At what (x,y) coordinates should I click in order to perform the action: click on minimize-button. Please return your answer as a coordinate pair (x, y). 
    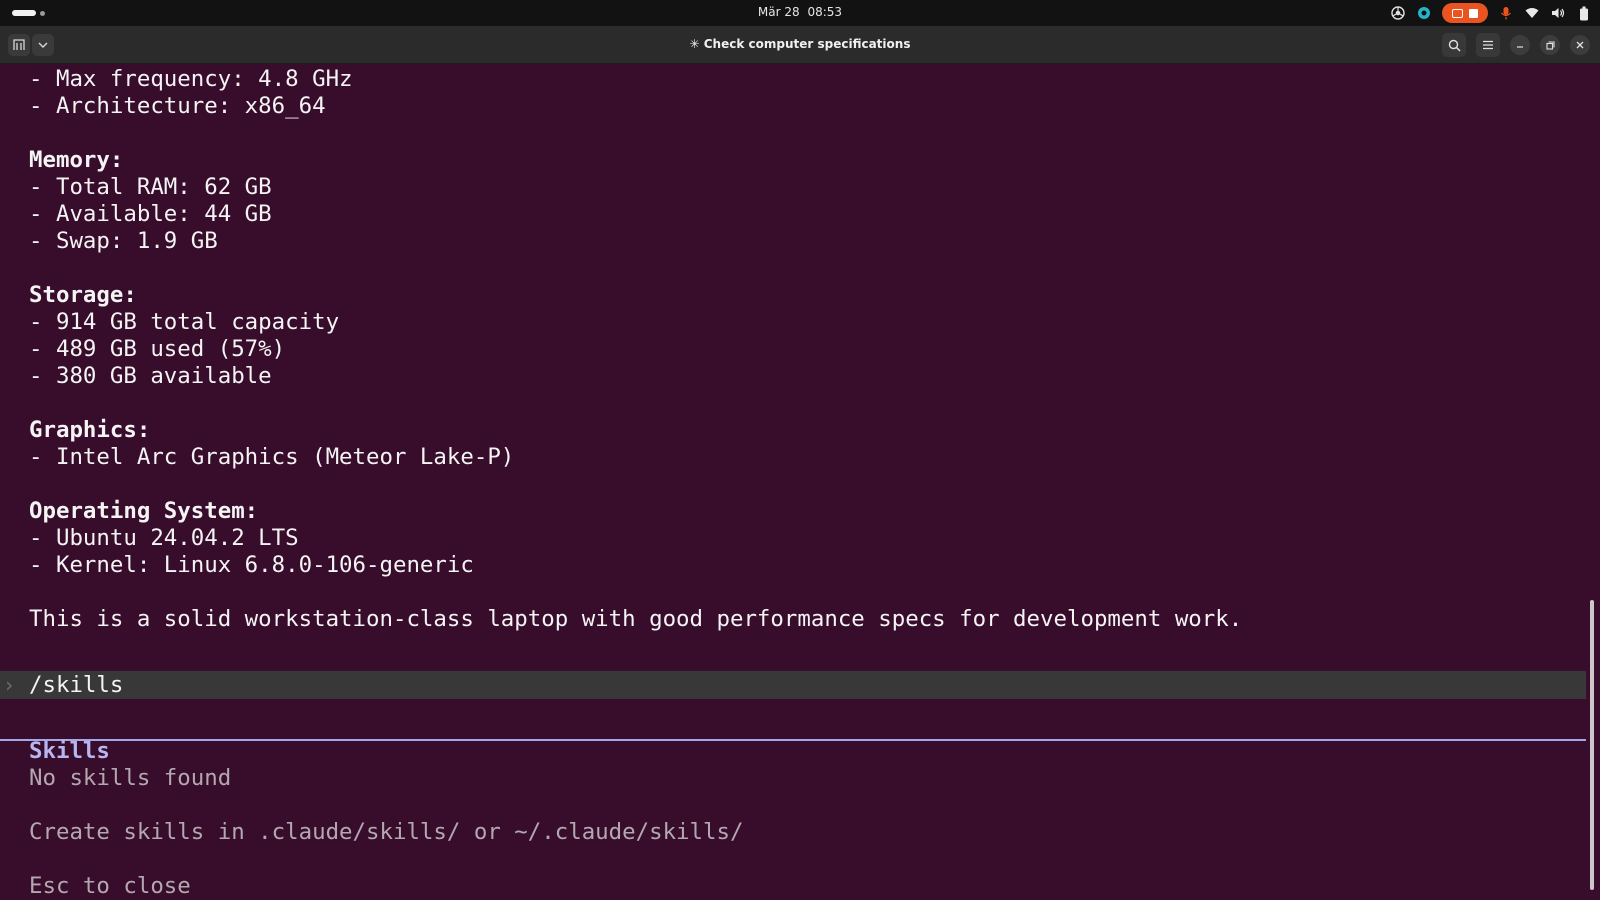
    Looking at the image, I should click on (1520, 45).